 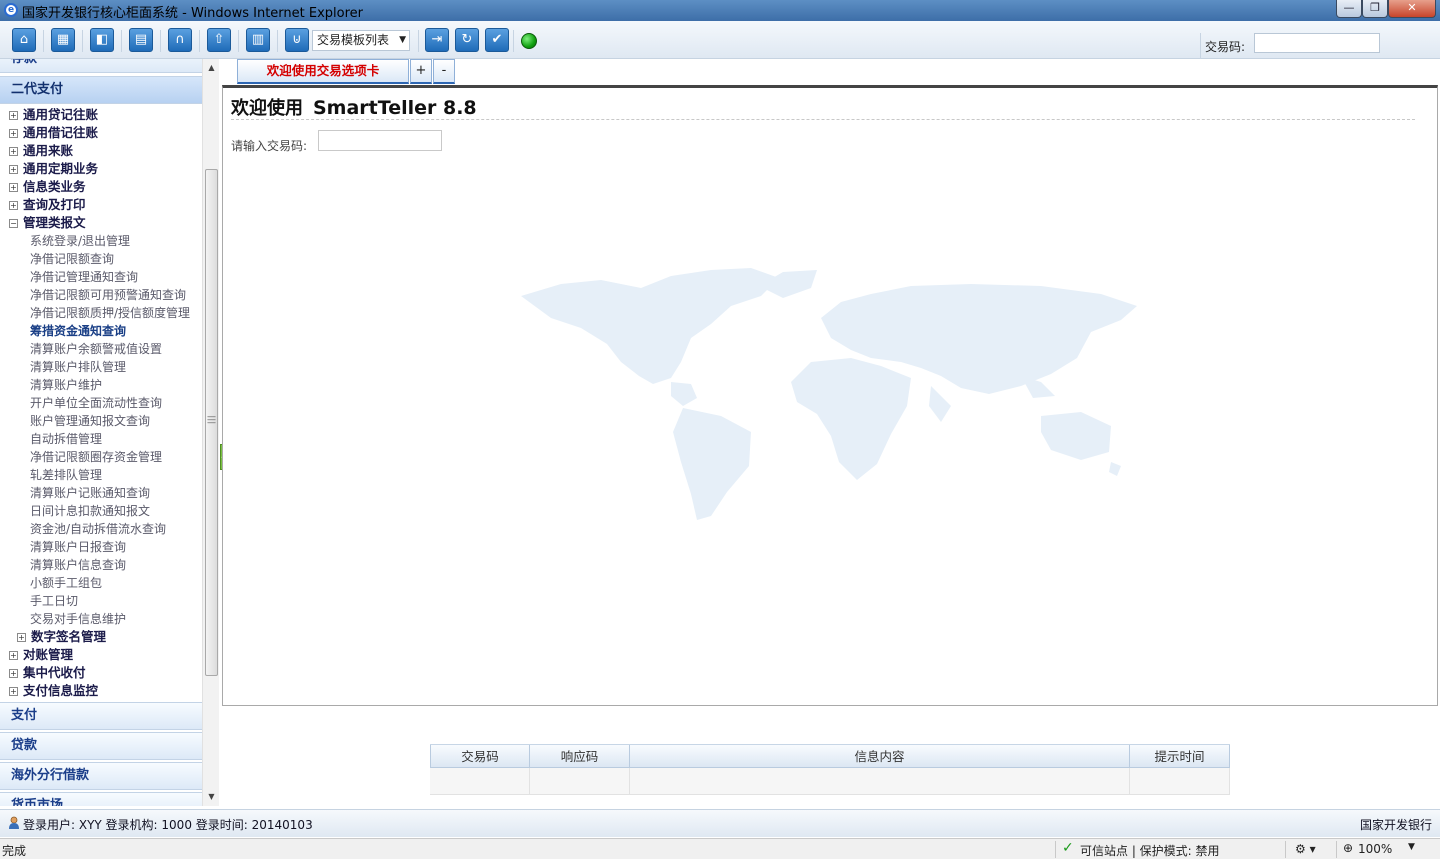 I want to click on tree-leaf: 净借记限额可用预警通知查询, so click(x=108, y=295).